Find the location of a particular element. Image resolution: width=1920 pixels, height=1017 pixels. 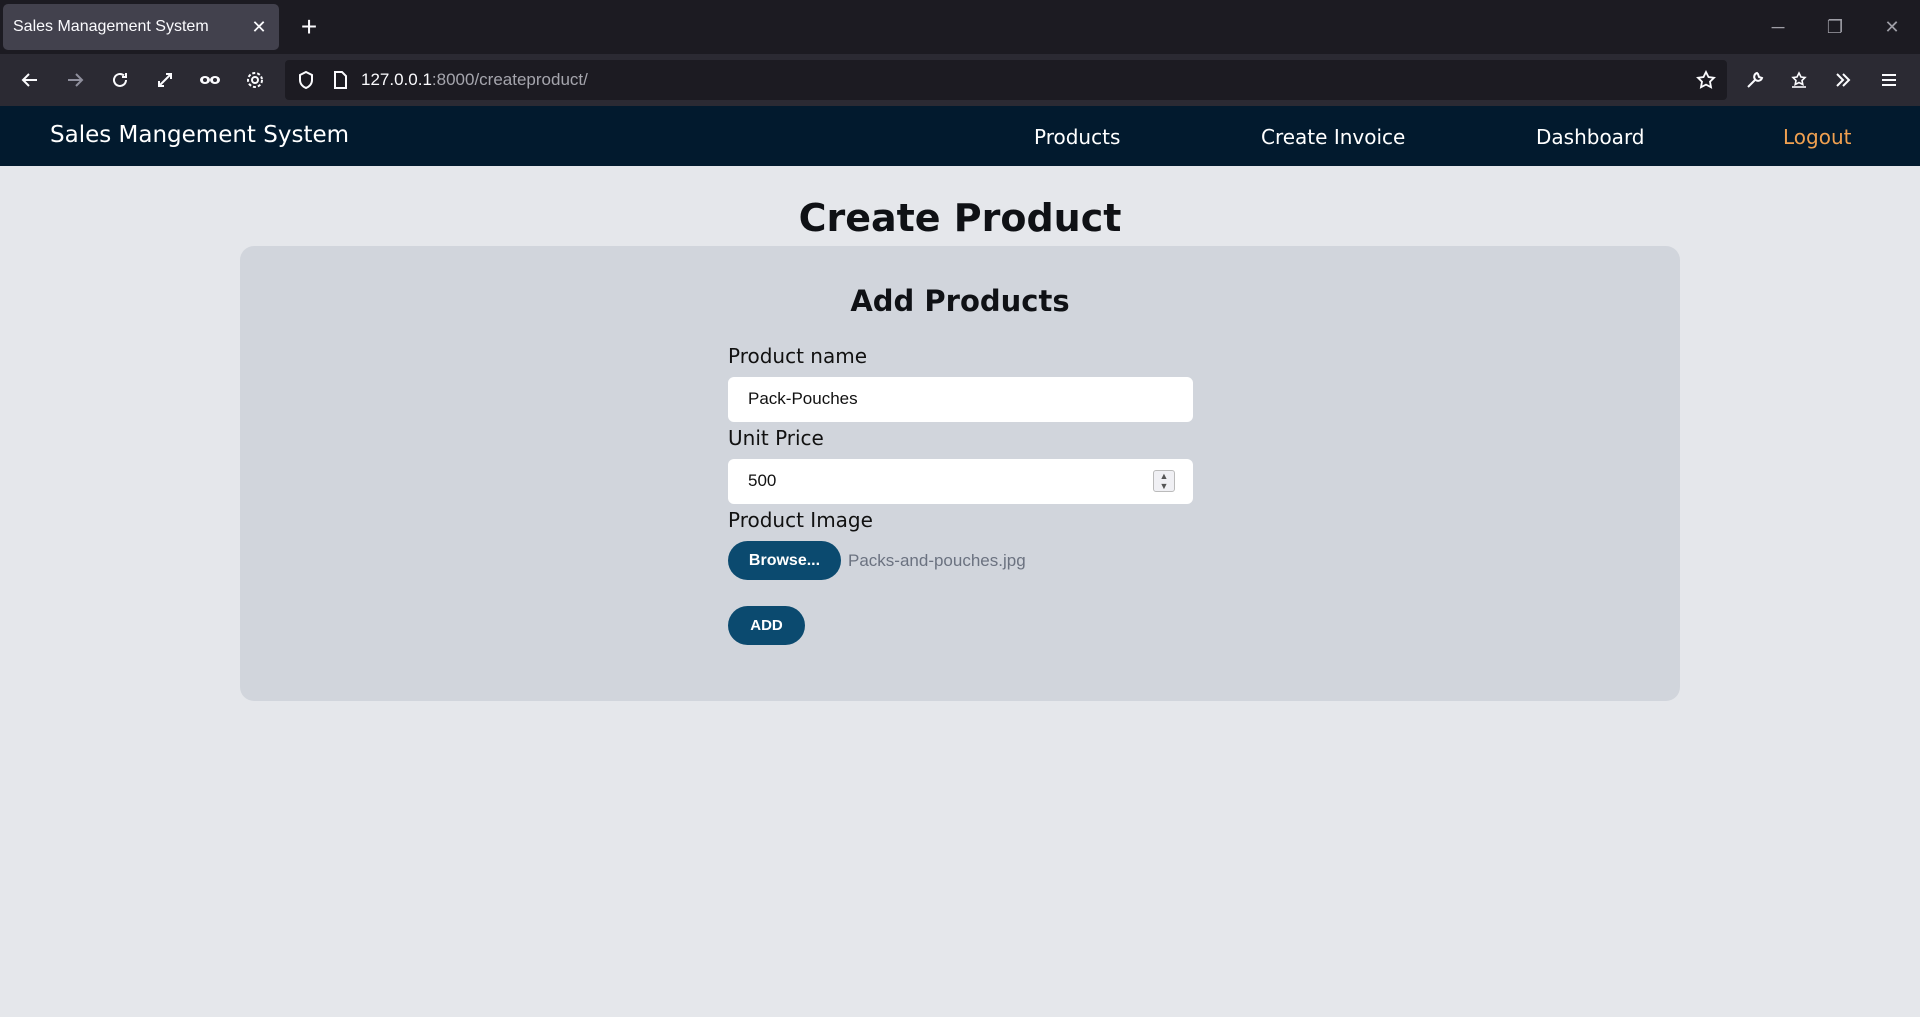

product-name-label: Product name is located at coordinates (798, 356).